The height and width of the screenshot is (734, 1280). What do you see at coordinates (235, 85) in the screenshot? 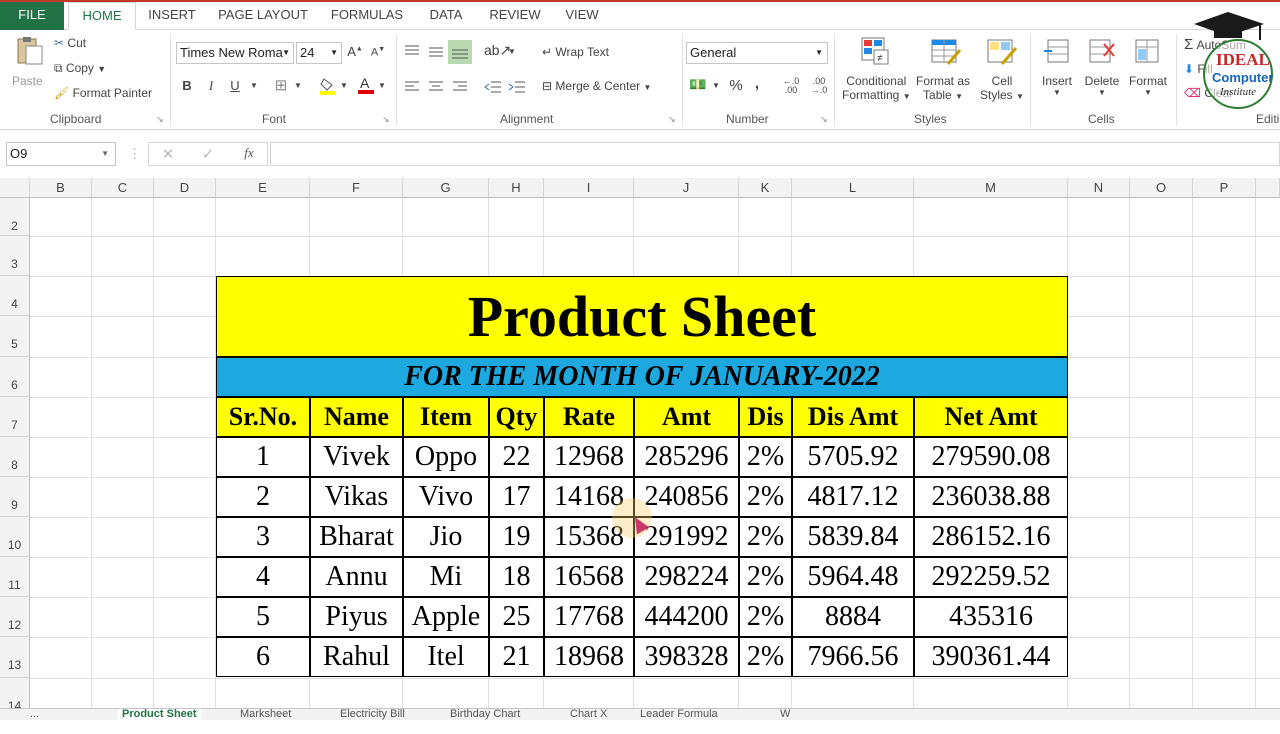
I see `underline-icon: U` at bounding box center [235, 85].